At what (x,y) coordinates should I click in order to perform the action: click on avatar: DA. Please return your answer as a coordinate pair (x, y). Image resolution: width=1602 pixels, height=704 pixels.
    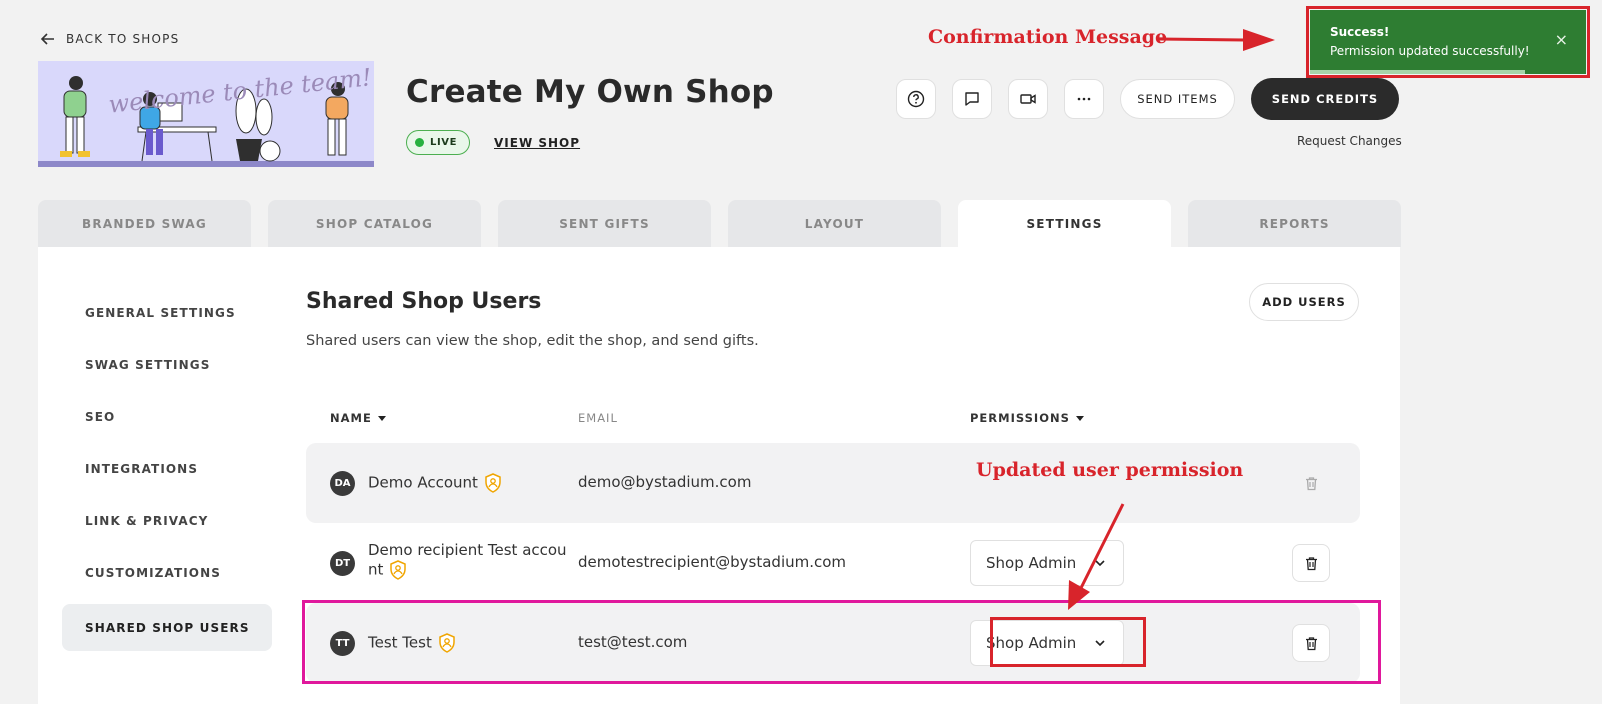
    Looking at the image, I should click on (342, 483).